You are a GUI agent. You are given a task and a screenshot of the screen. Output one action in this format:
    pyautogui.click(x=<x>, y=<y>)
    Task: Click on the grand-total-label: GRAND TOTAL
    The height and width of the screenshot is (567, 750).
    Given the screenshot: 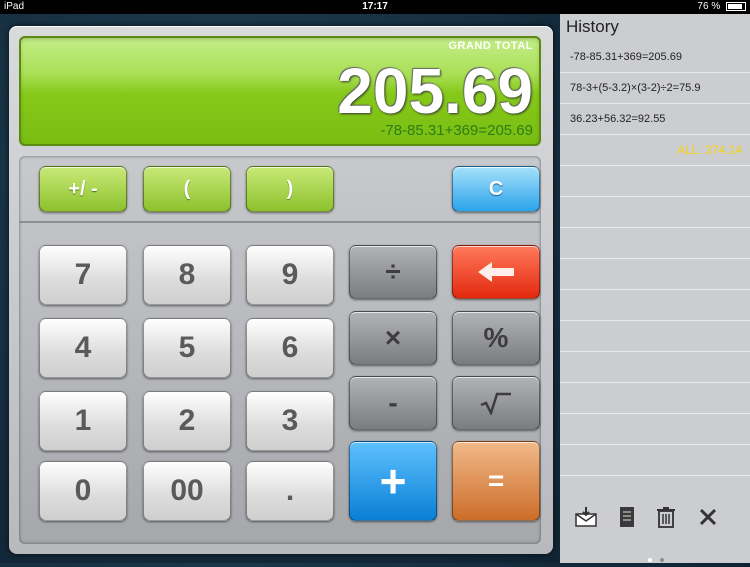 What is the action you would take?
    pyautogui.click(x=490, y=46)
    